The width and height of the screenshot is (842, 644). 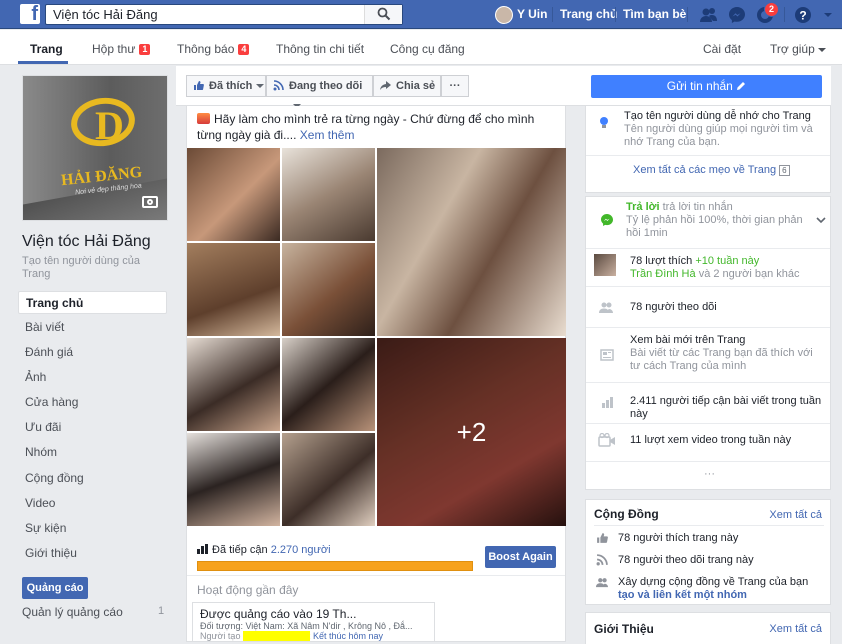 I want to click on community-see-all: Xem tất cả, so click(x=795, y=515).